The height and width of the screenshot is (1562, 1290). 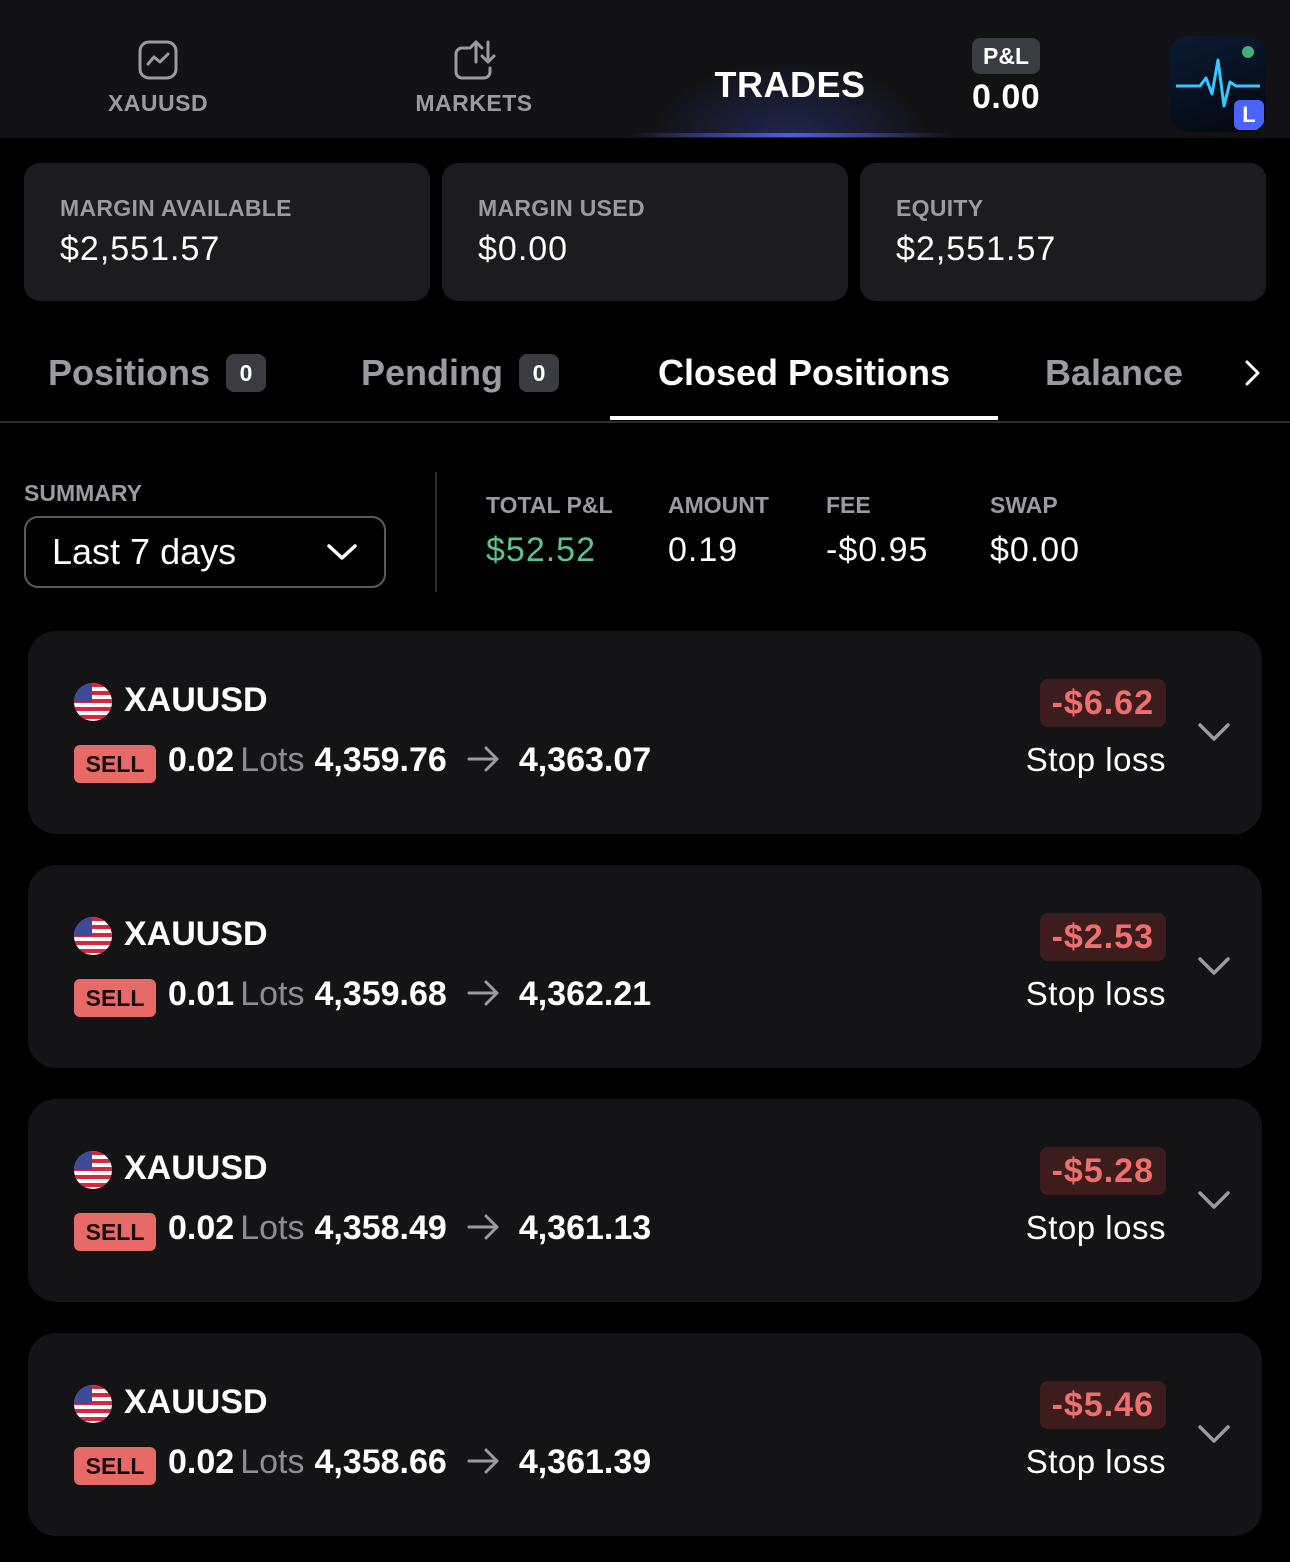 I want to click on trade-details: 0.01 Lots 4,359.68 4,362.21, so click(x=409, y=994).